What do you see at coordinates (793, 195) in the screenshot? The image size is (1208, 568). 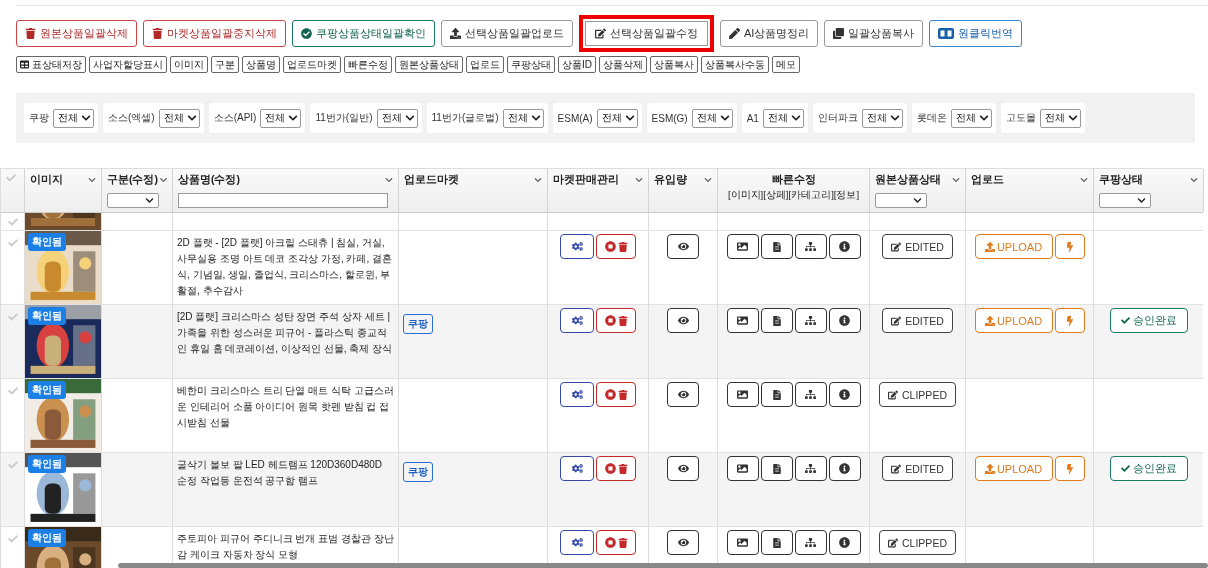 I see `column-subheader: [이미지][상페][카테고리][정보]` at bounding box center [793, 195].